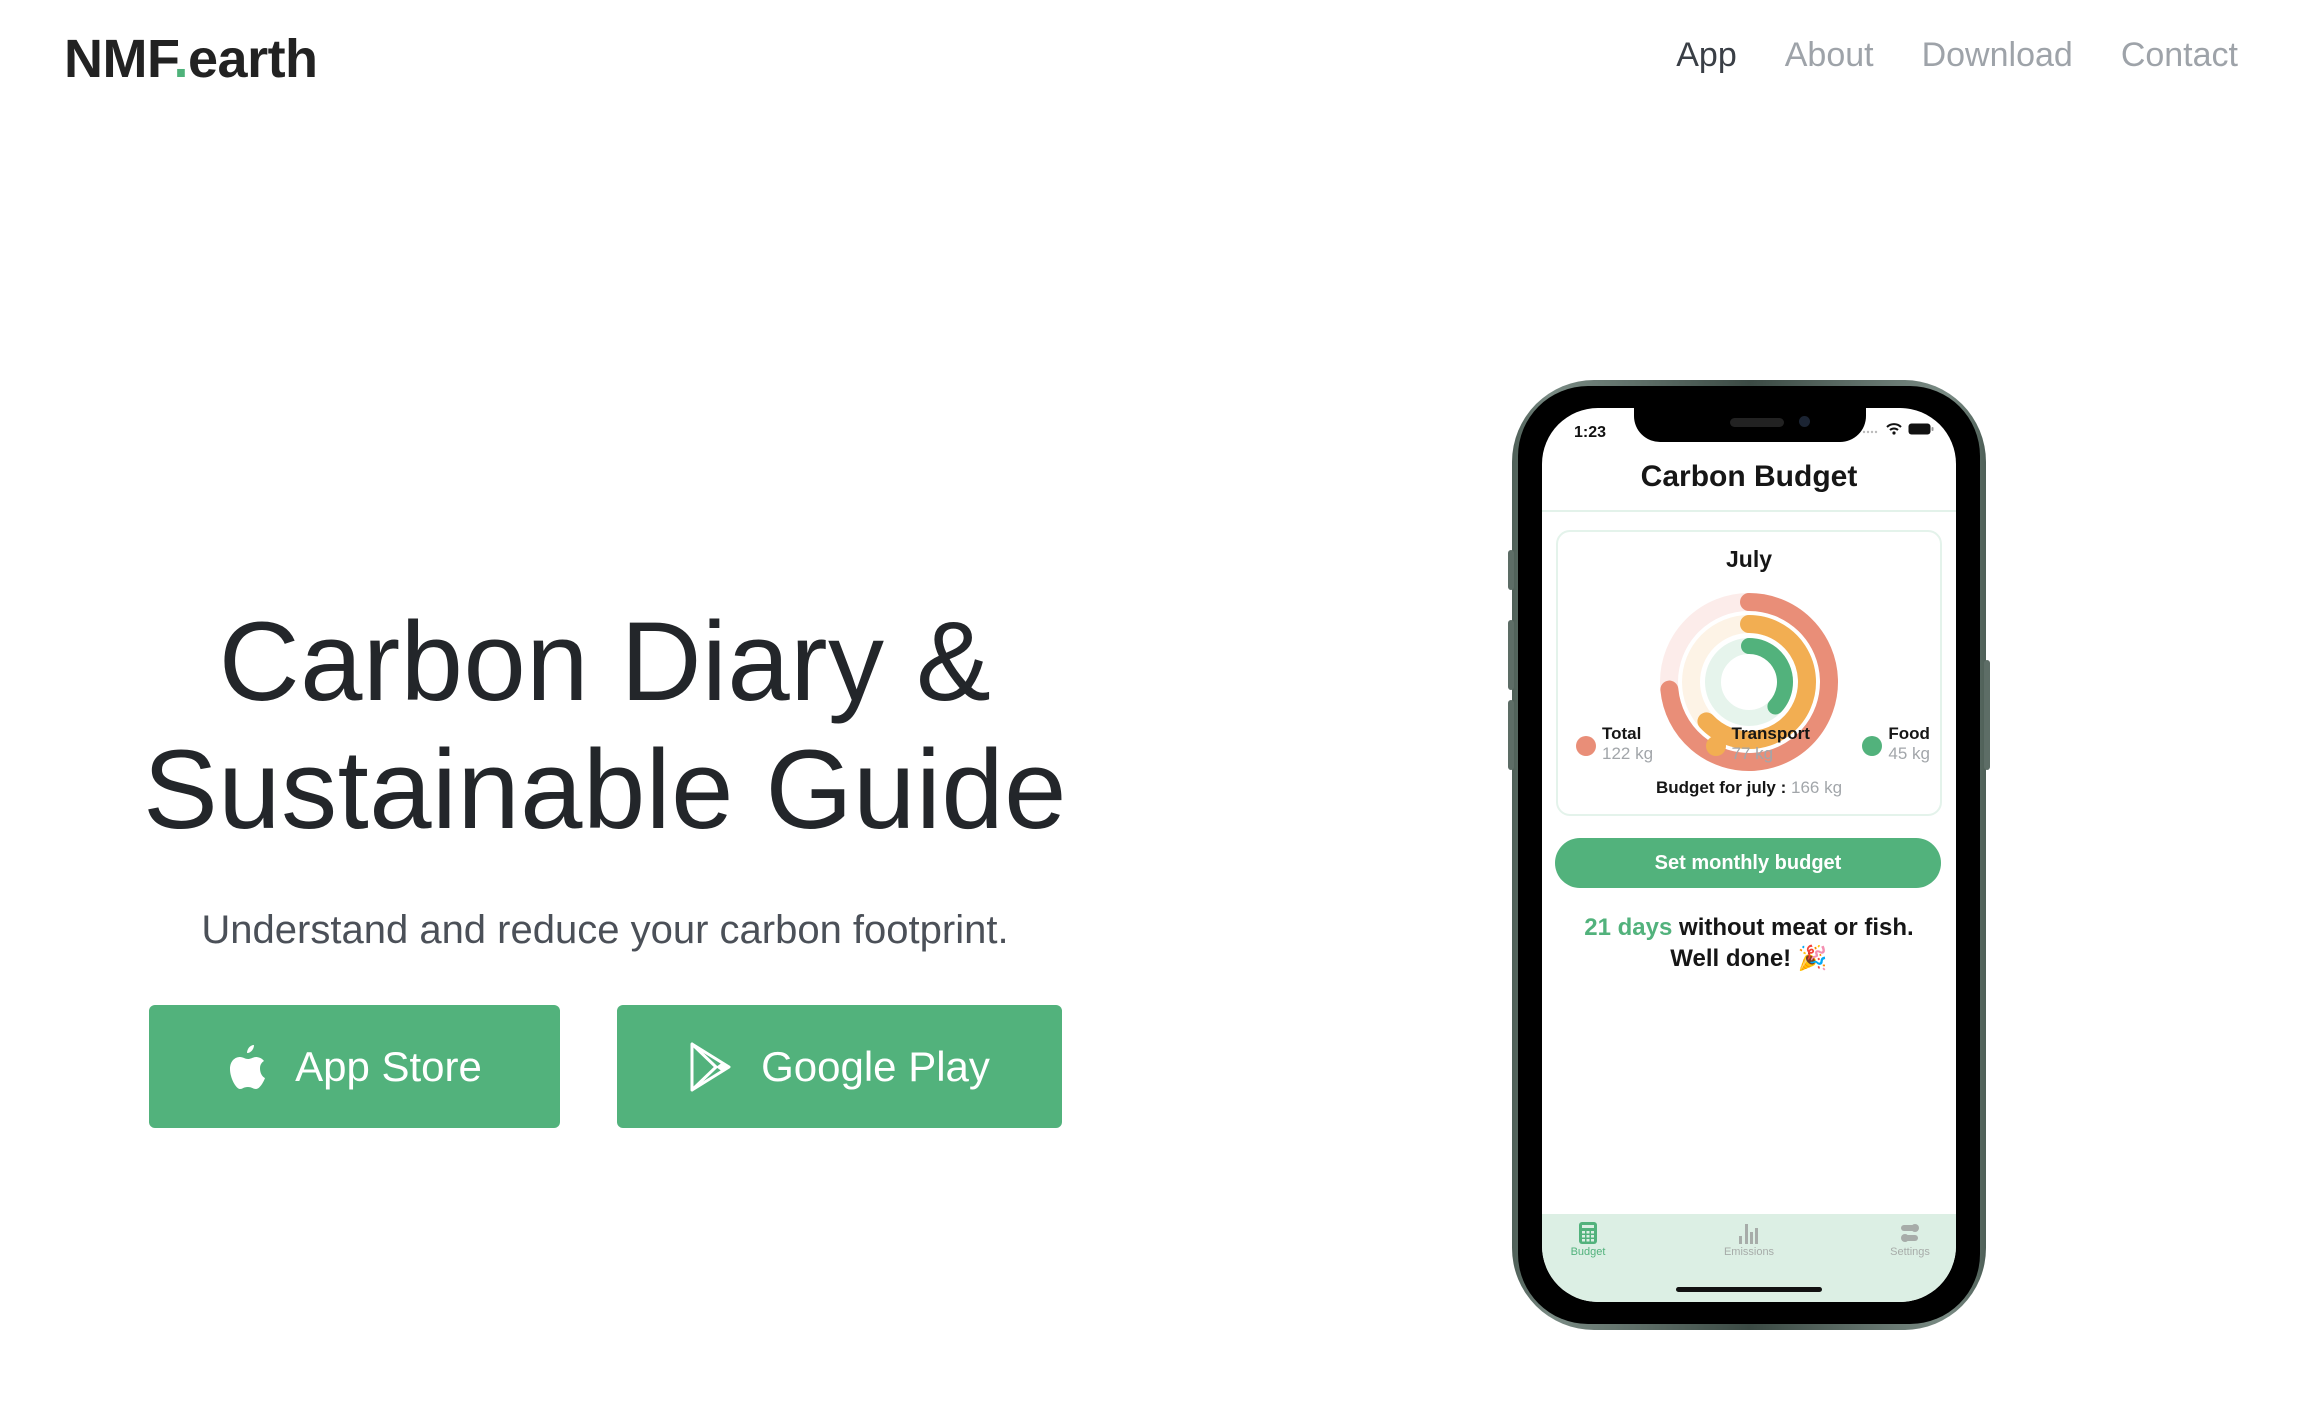  I want to click on wifi-icon, so click(1894, 431).